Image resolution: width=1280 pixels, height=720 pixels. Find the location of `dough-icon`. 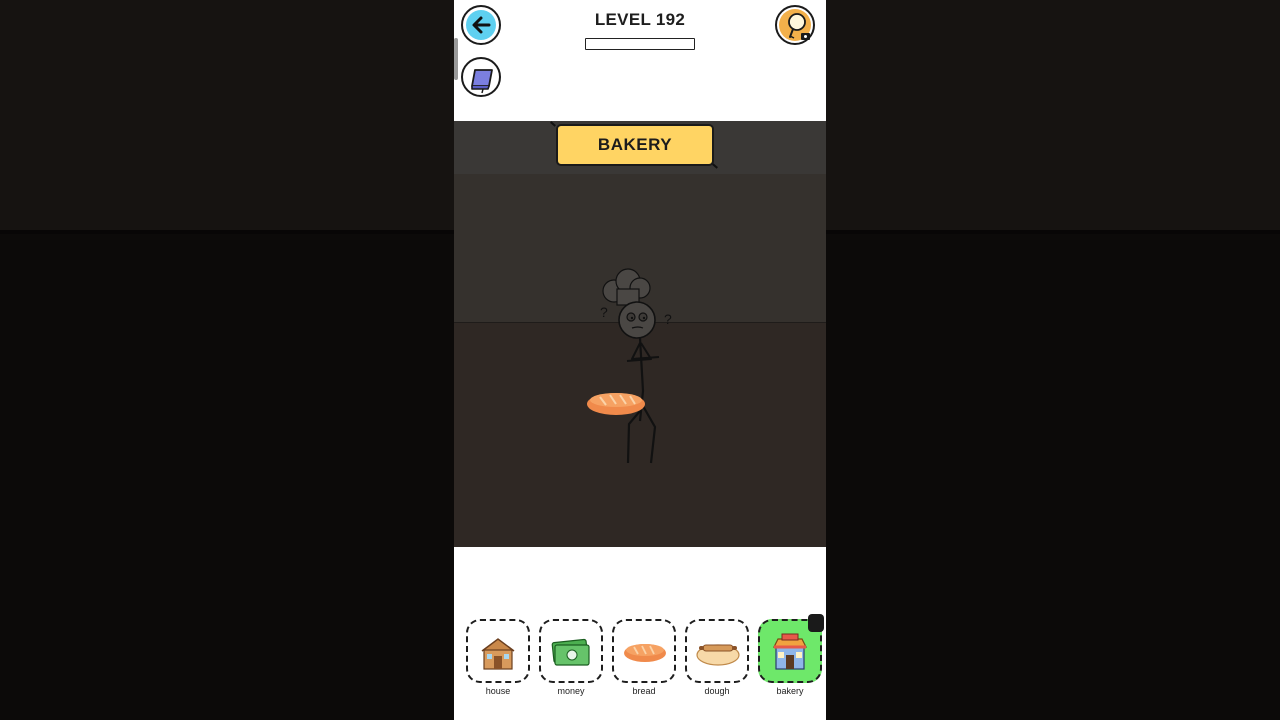

dough-icon is located at coordinates (718, 655).